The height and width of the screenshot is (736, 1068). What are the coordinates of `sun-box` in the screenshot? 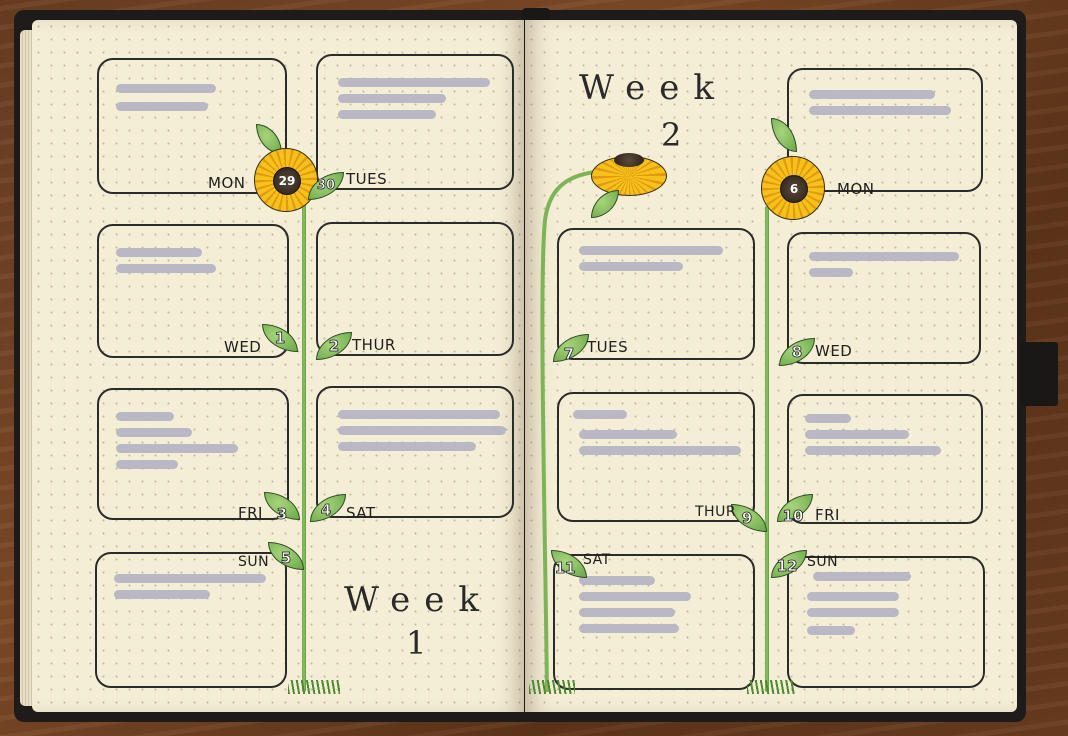 It's located at (191, 620).